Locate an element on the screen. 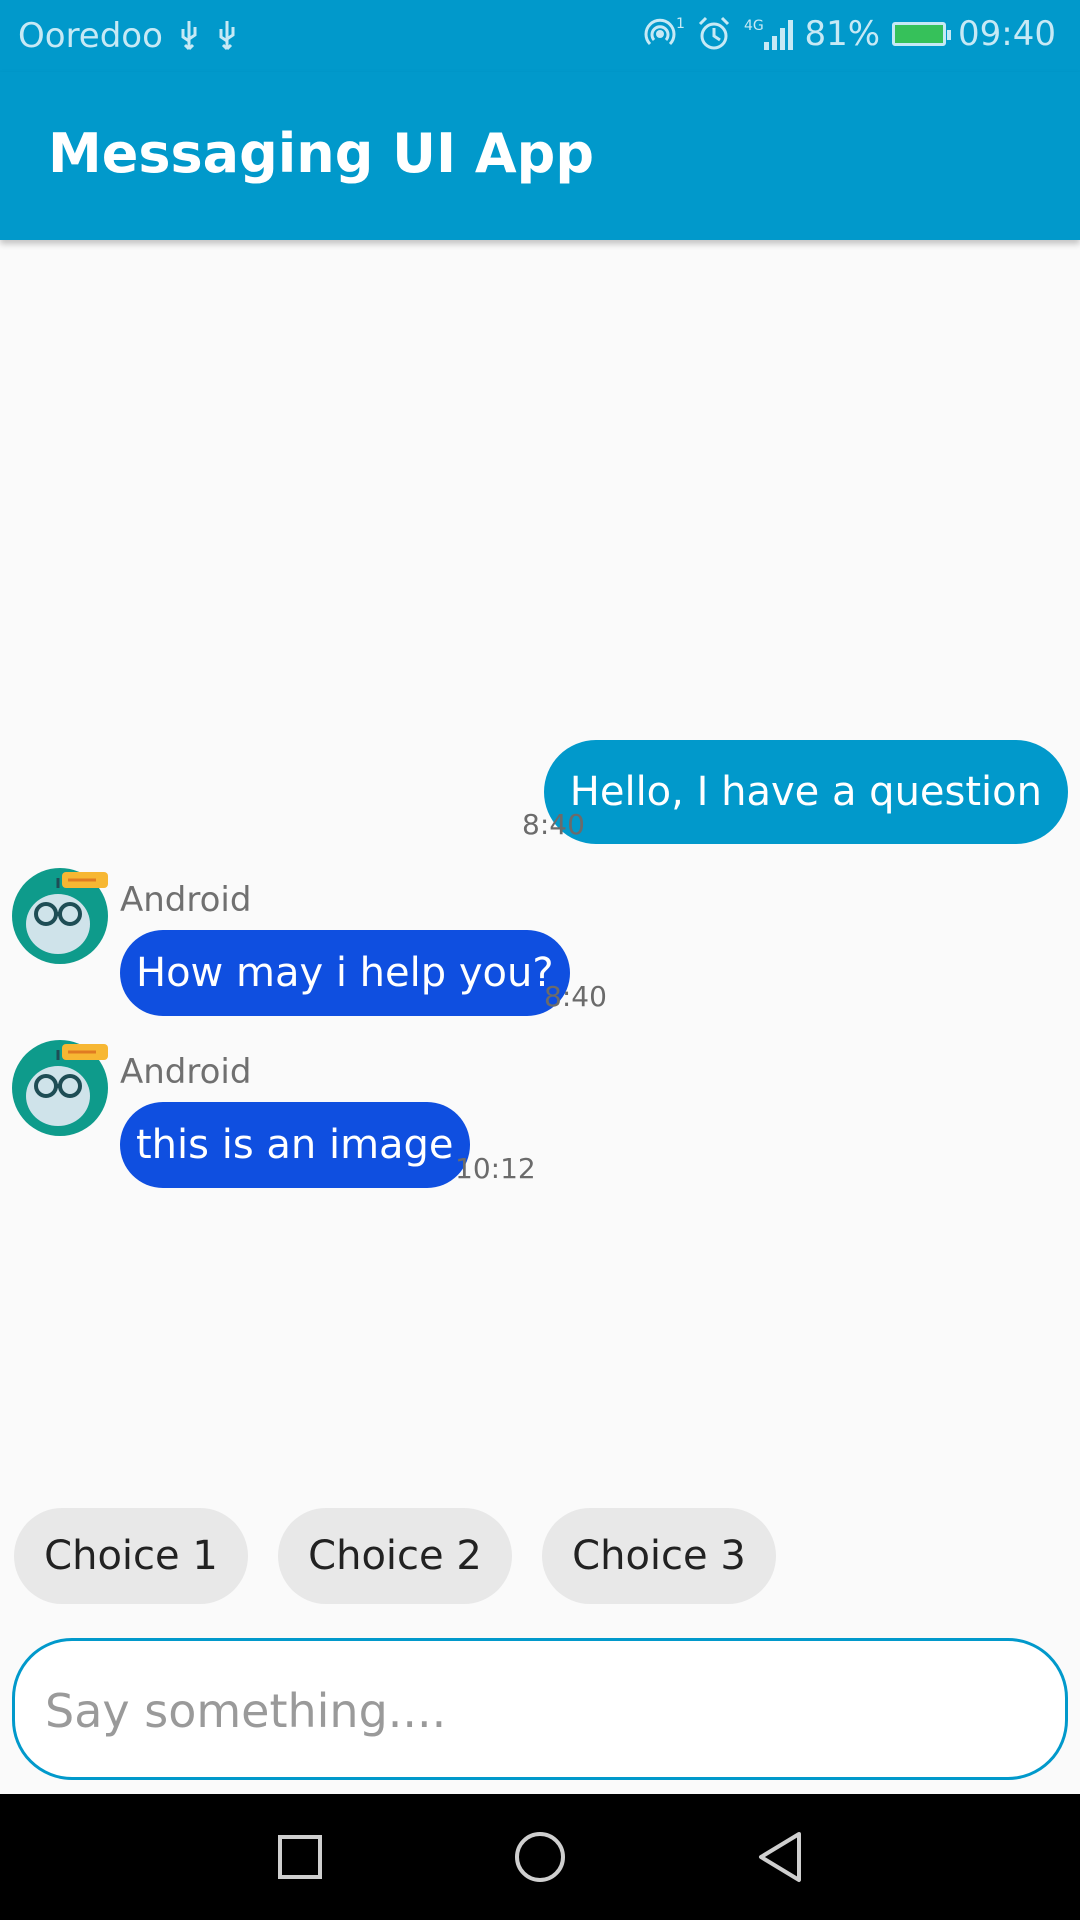 This screenshot has height=1920, width=1080. system-nav-bar is located at coordinates (540, 1857).